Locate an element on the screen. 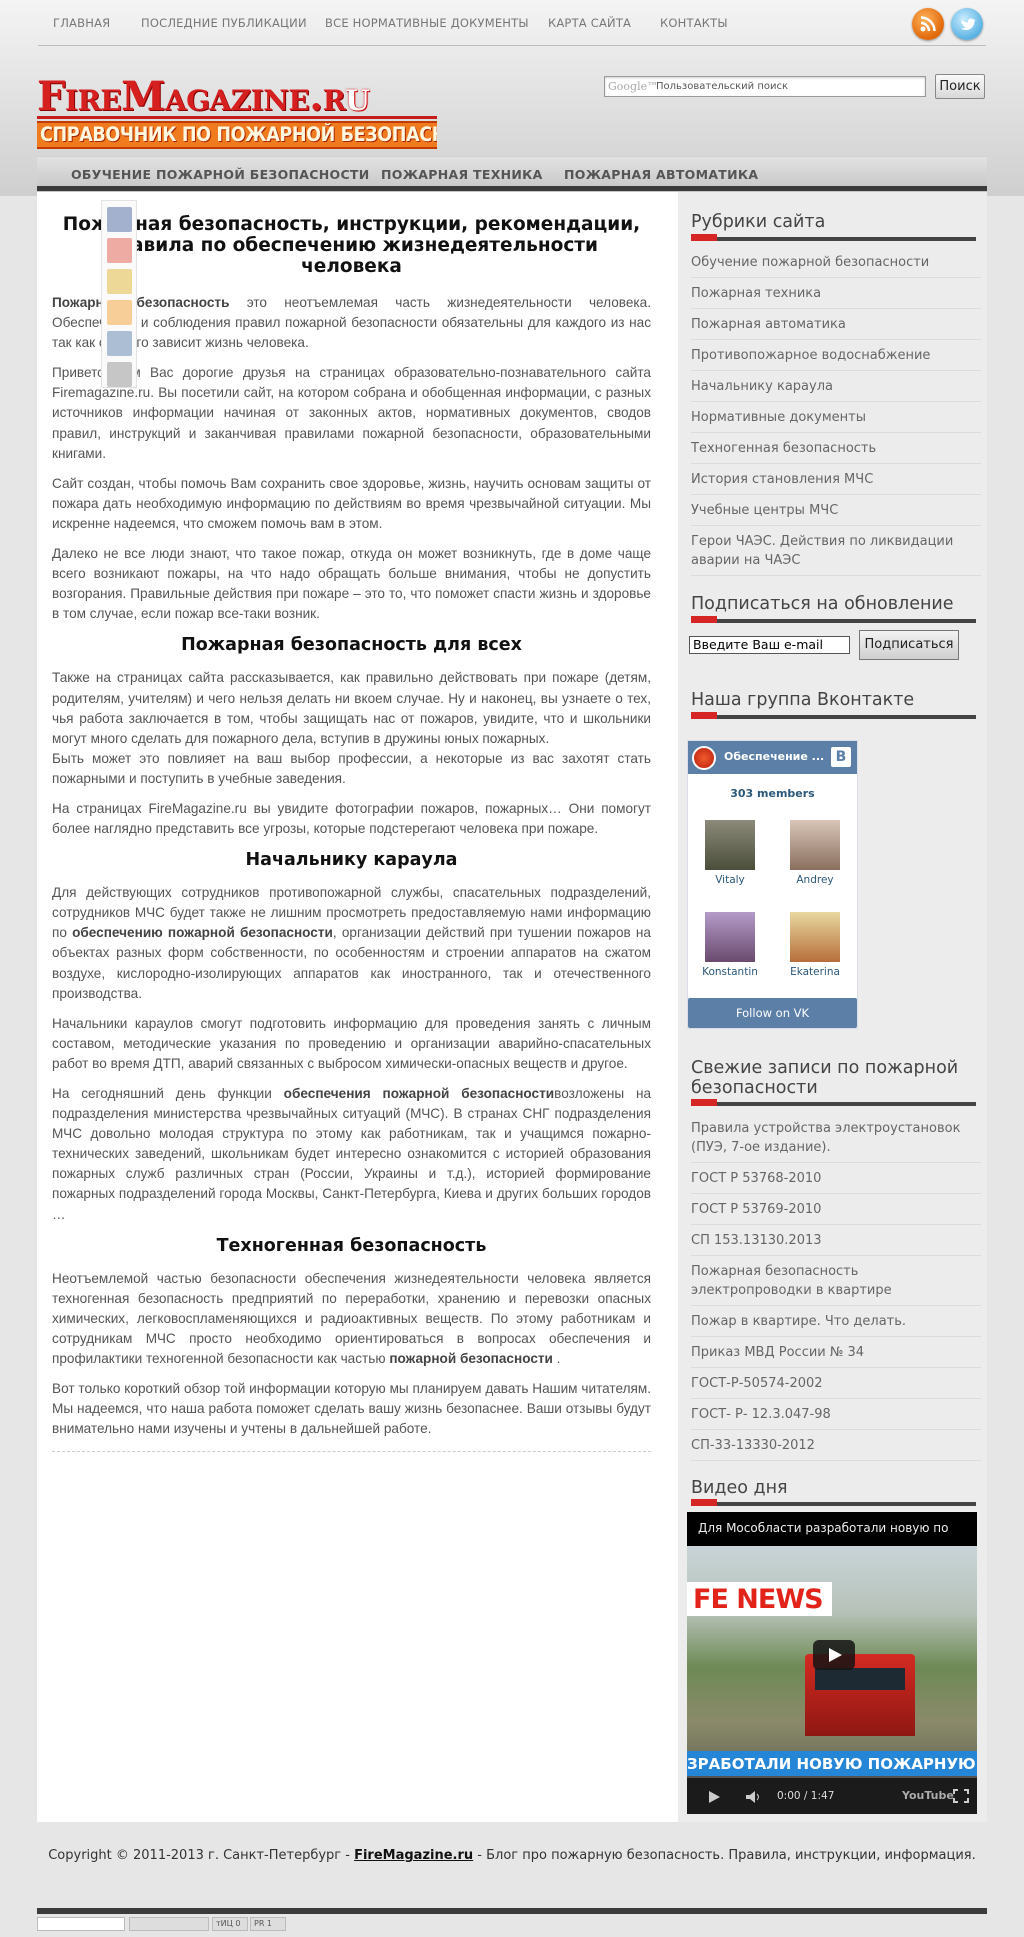  recent-post-link: Приказ МВД России № 34 is located at coordinates (836, 1354).